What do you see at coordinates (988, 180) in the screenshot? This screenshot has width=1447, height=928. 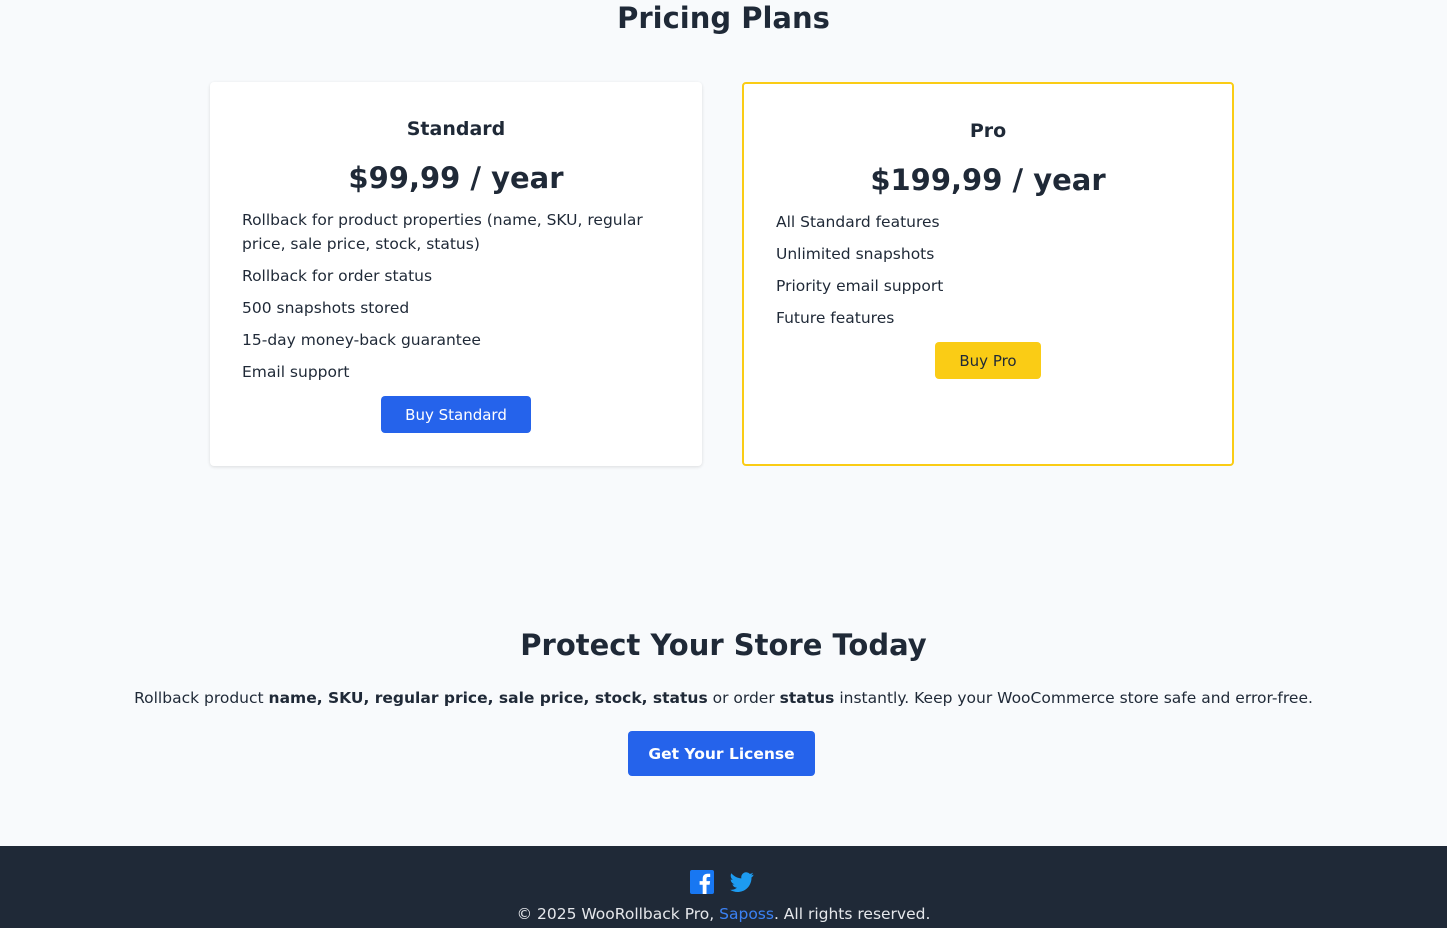 I see `plan-price: $199,99 / year` at bounding box center [988, 180].